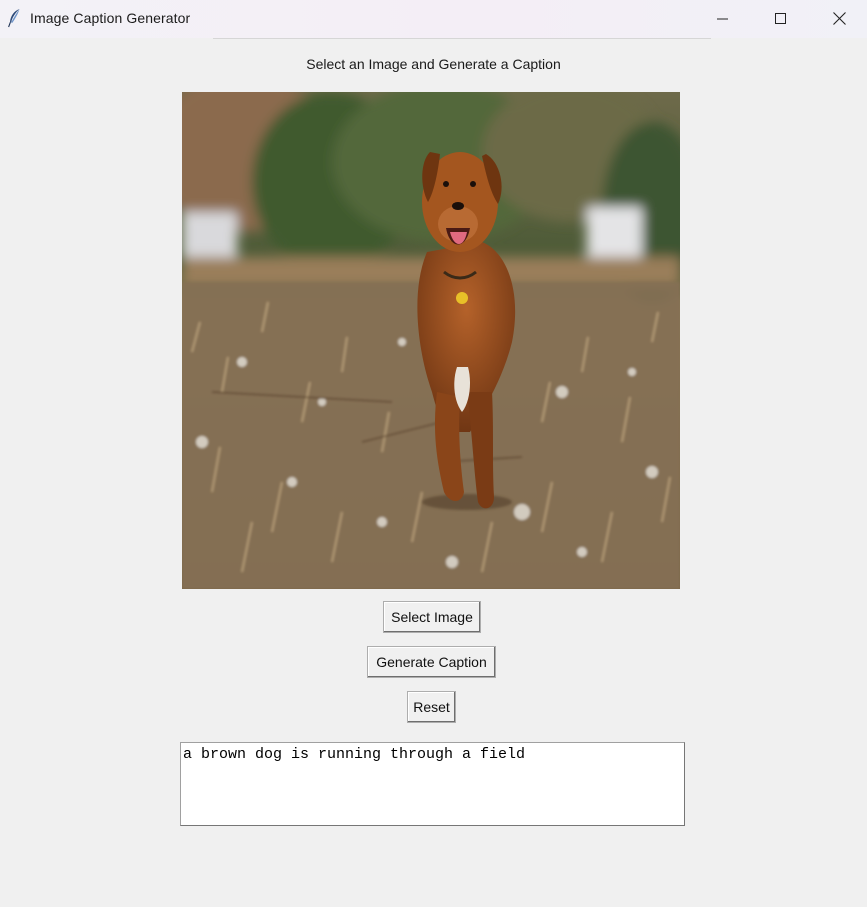  I want to click on caption-output: a brown dog is running through a field, so click(432, 784).